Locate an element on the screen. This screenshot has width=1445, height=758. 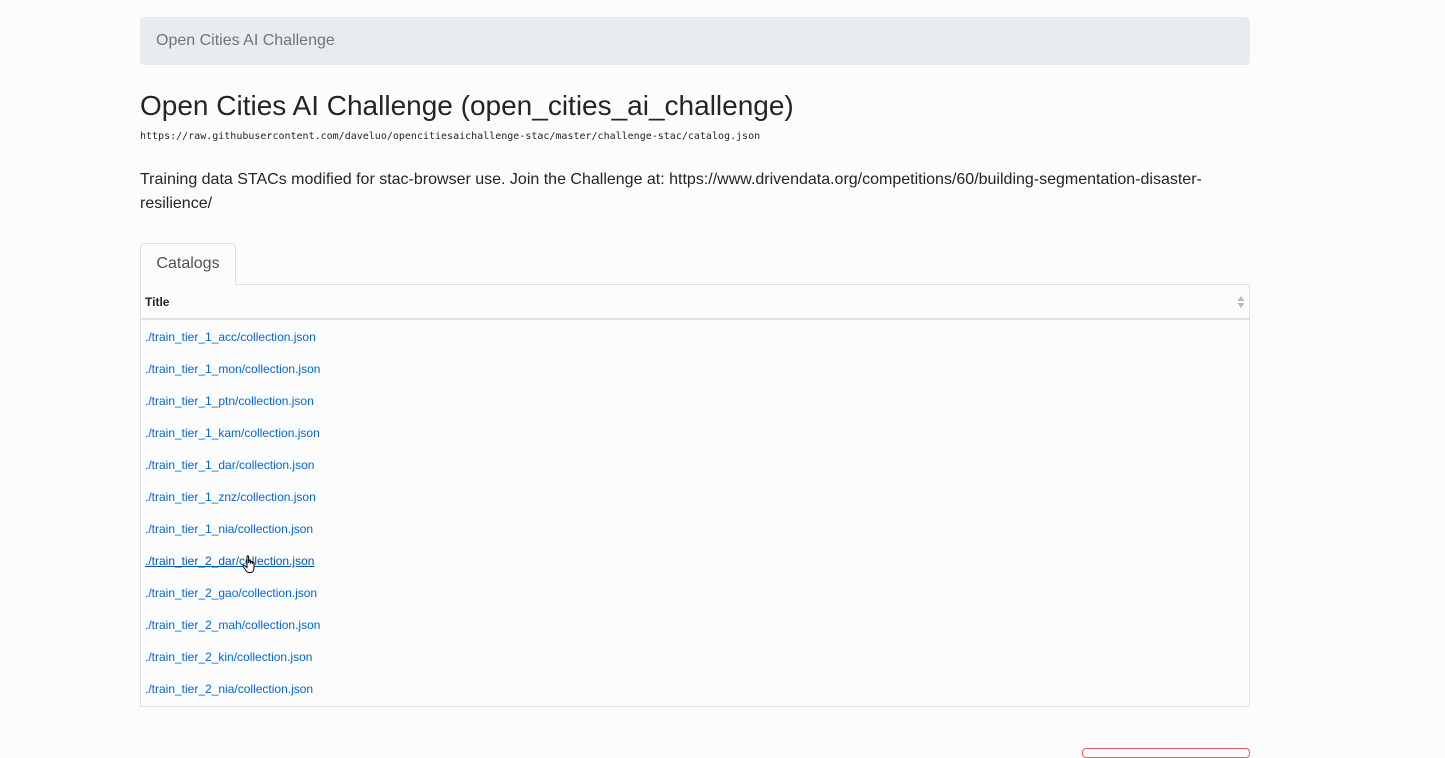
table-header: Title is located at coordinates (695, 302).